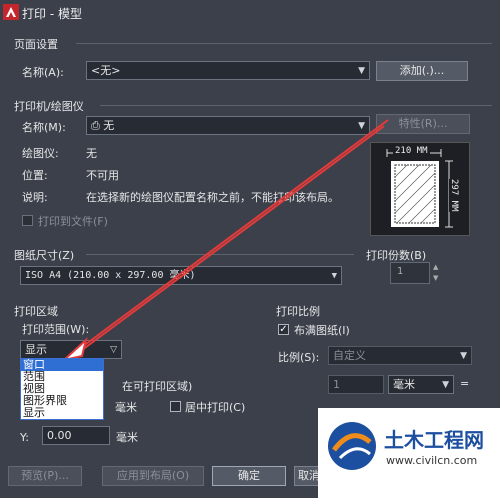 The image size is (500, 498). What do you see at coordinates (62, 389) in the screenshot?
I see `plot-range-dropdown: 窗口 范围 视图 图形界限 显示` at bounding box center [62, 389].